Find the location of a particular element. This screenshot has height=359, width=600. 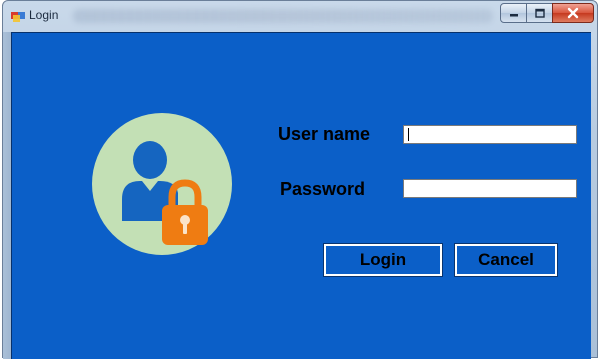

window-title: Login is located at coordinates (44, 15).